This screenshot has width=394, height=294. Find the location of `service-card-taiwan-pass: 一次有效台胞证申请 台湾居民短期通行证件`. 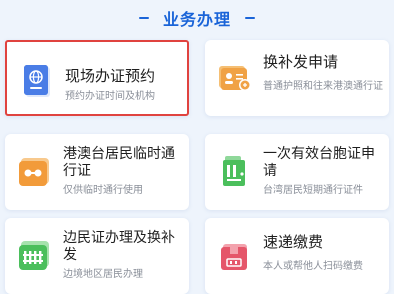

service-card-taiwan-pass: 一次有效台胞证申请 台湾居民短期通行证件 is located at coordinates (297, 172).